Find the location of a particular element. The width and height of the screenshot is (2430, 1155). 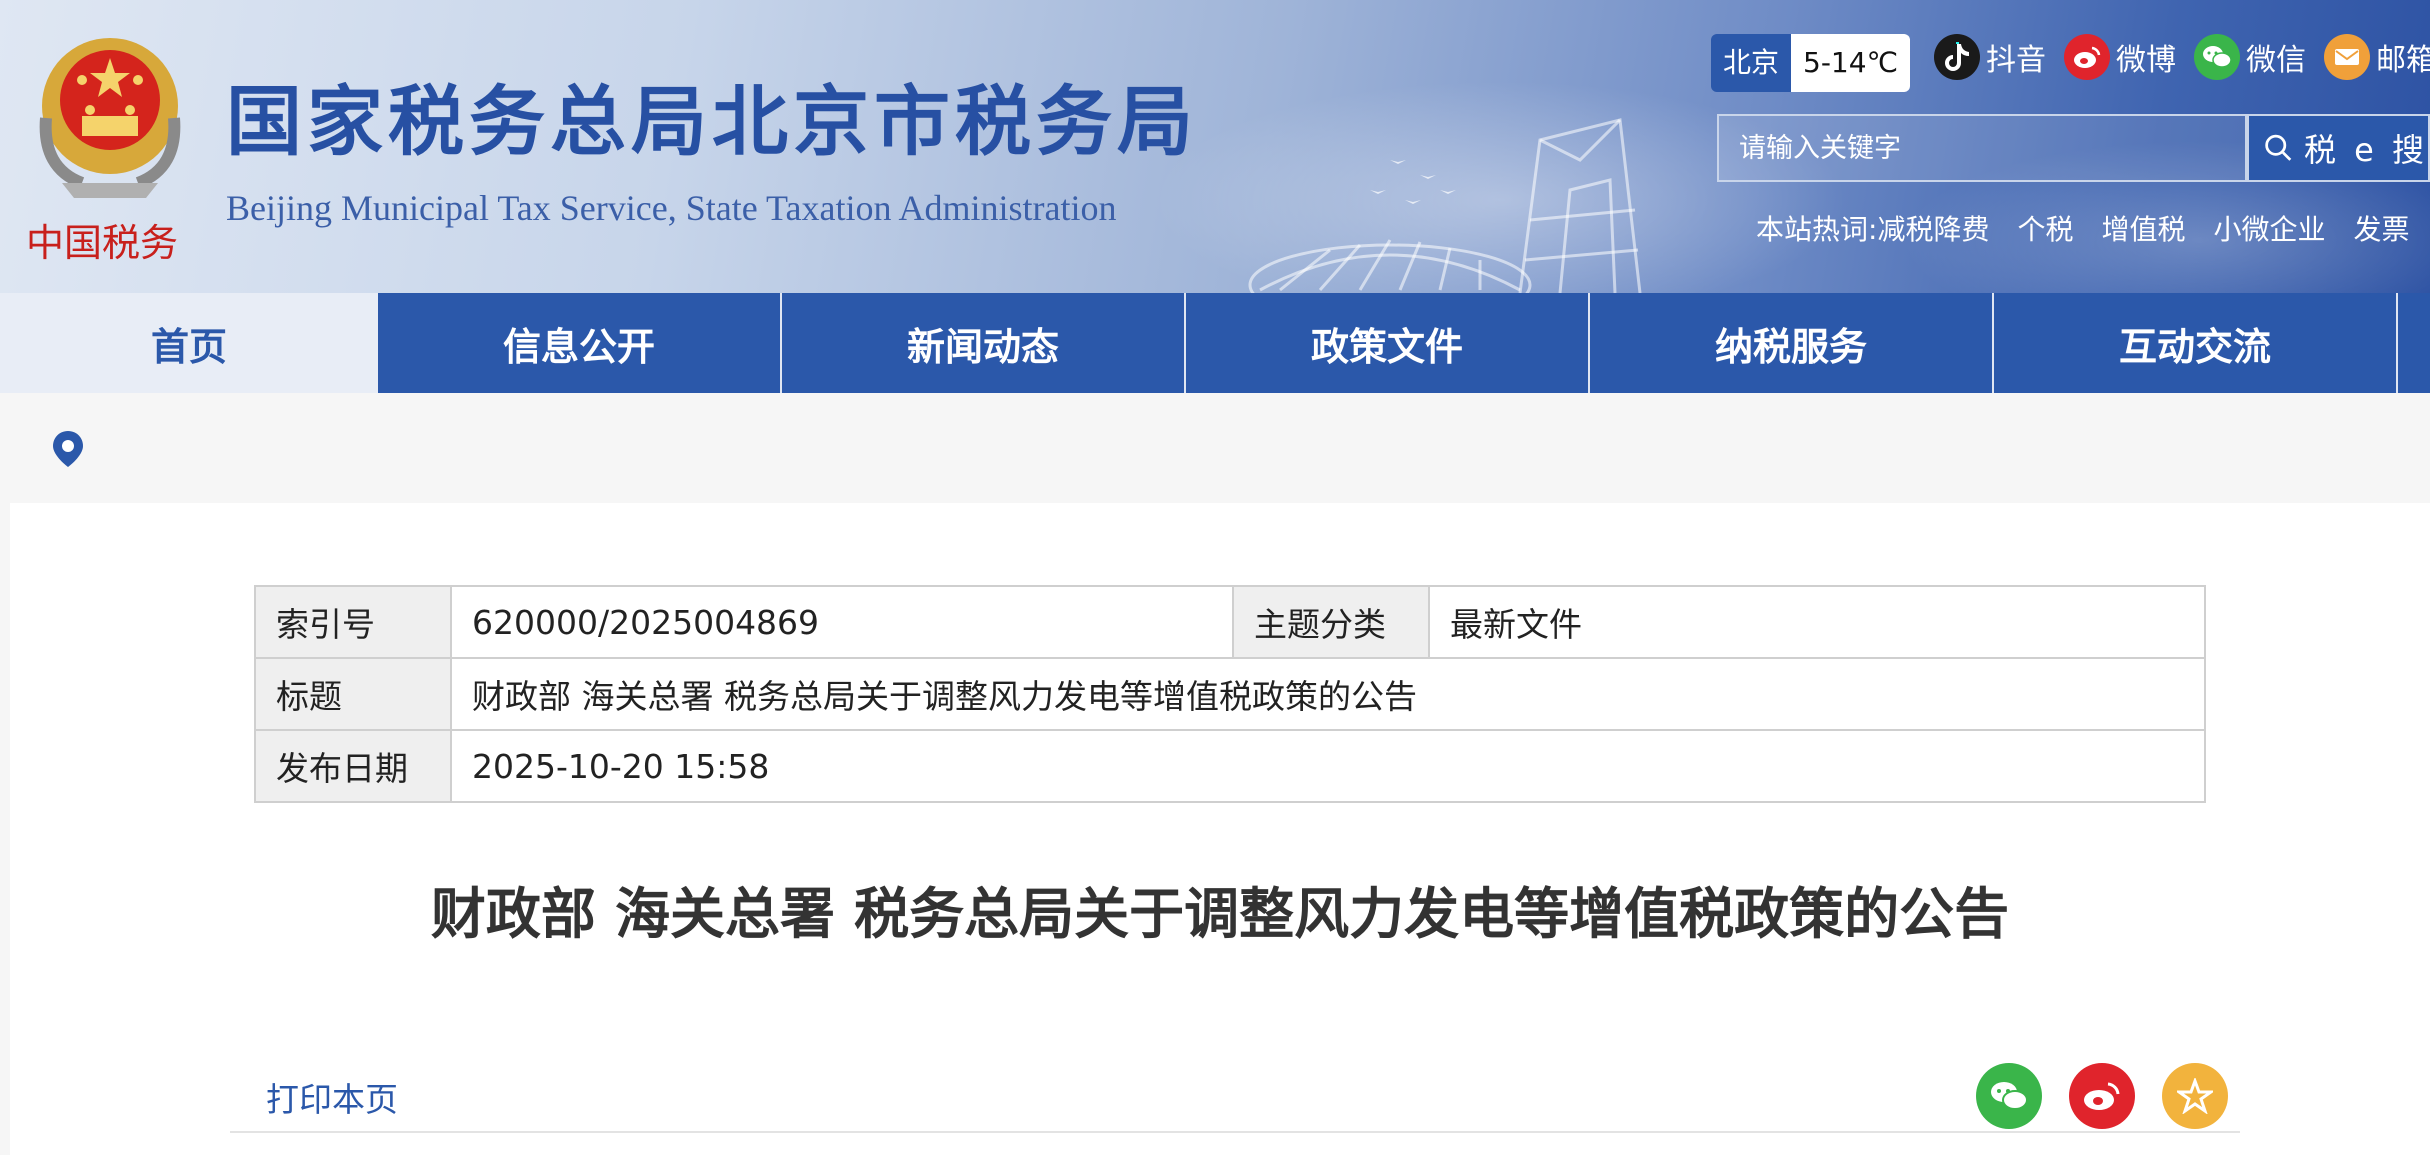

hot-words-label: 本站热词: is located at coordinates (1817, 229).